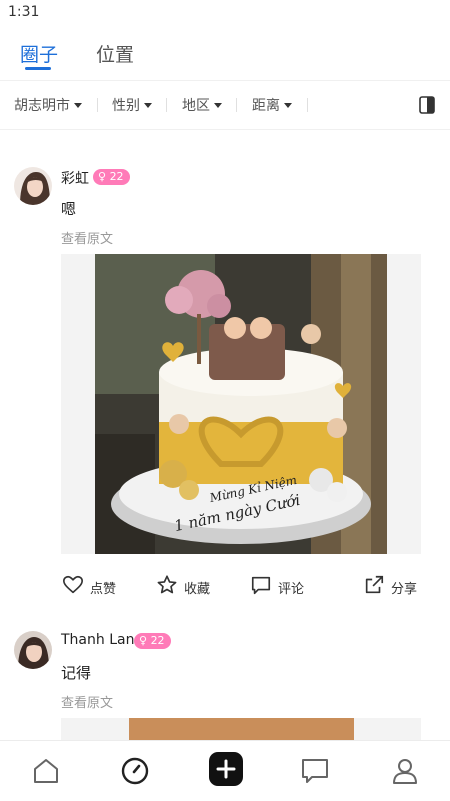 The height and width of the screenshot is (801, 450). I want to click on post-content: 嗯, so click(69, 209).